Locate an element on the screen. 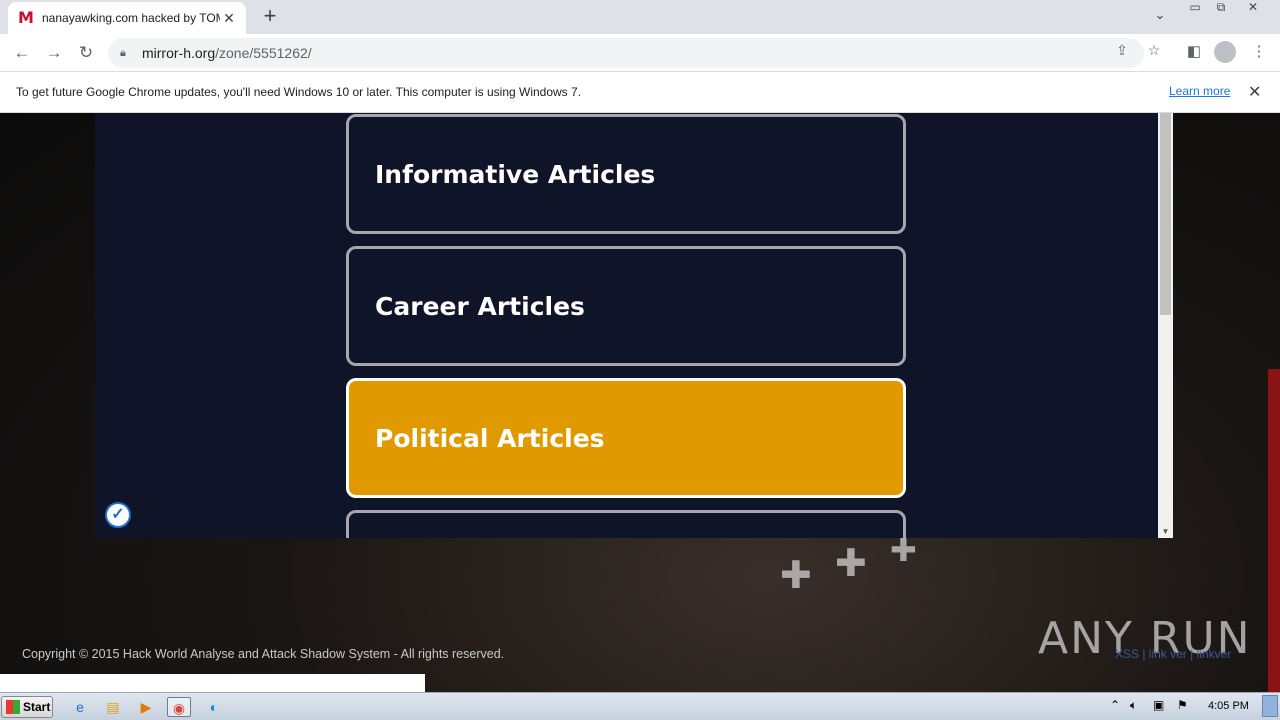 The image size is (1280, 720). close-tab-icon: ✕ is located at coordinates (229, 18).